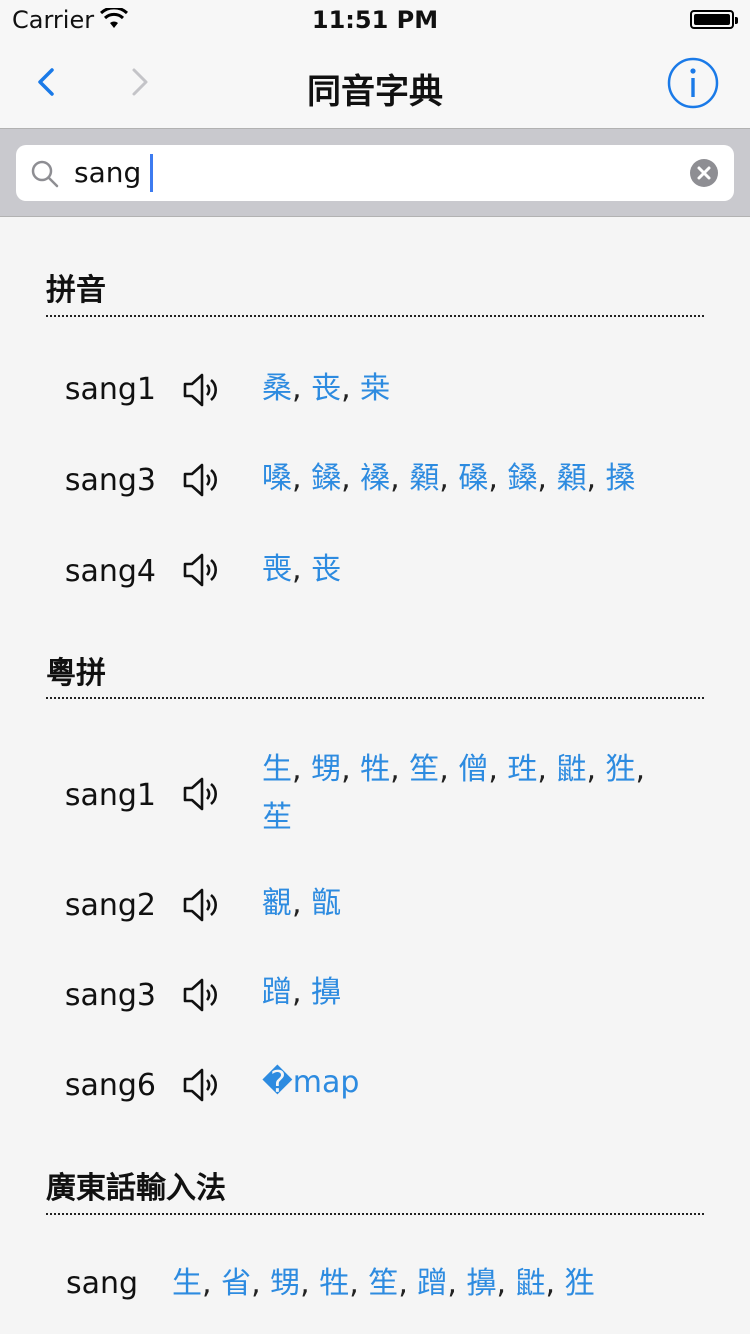  I want to click on char-list: �map, so click(472, 1083).